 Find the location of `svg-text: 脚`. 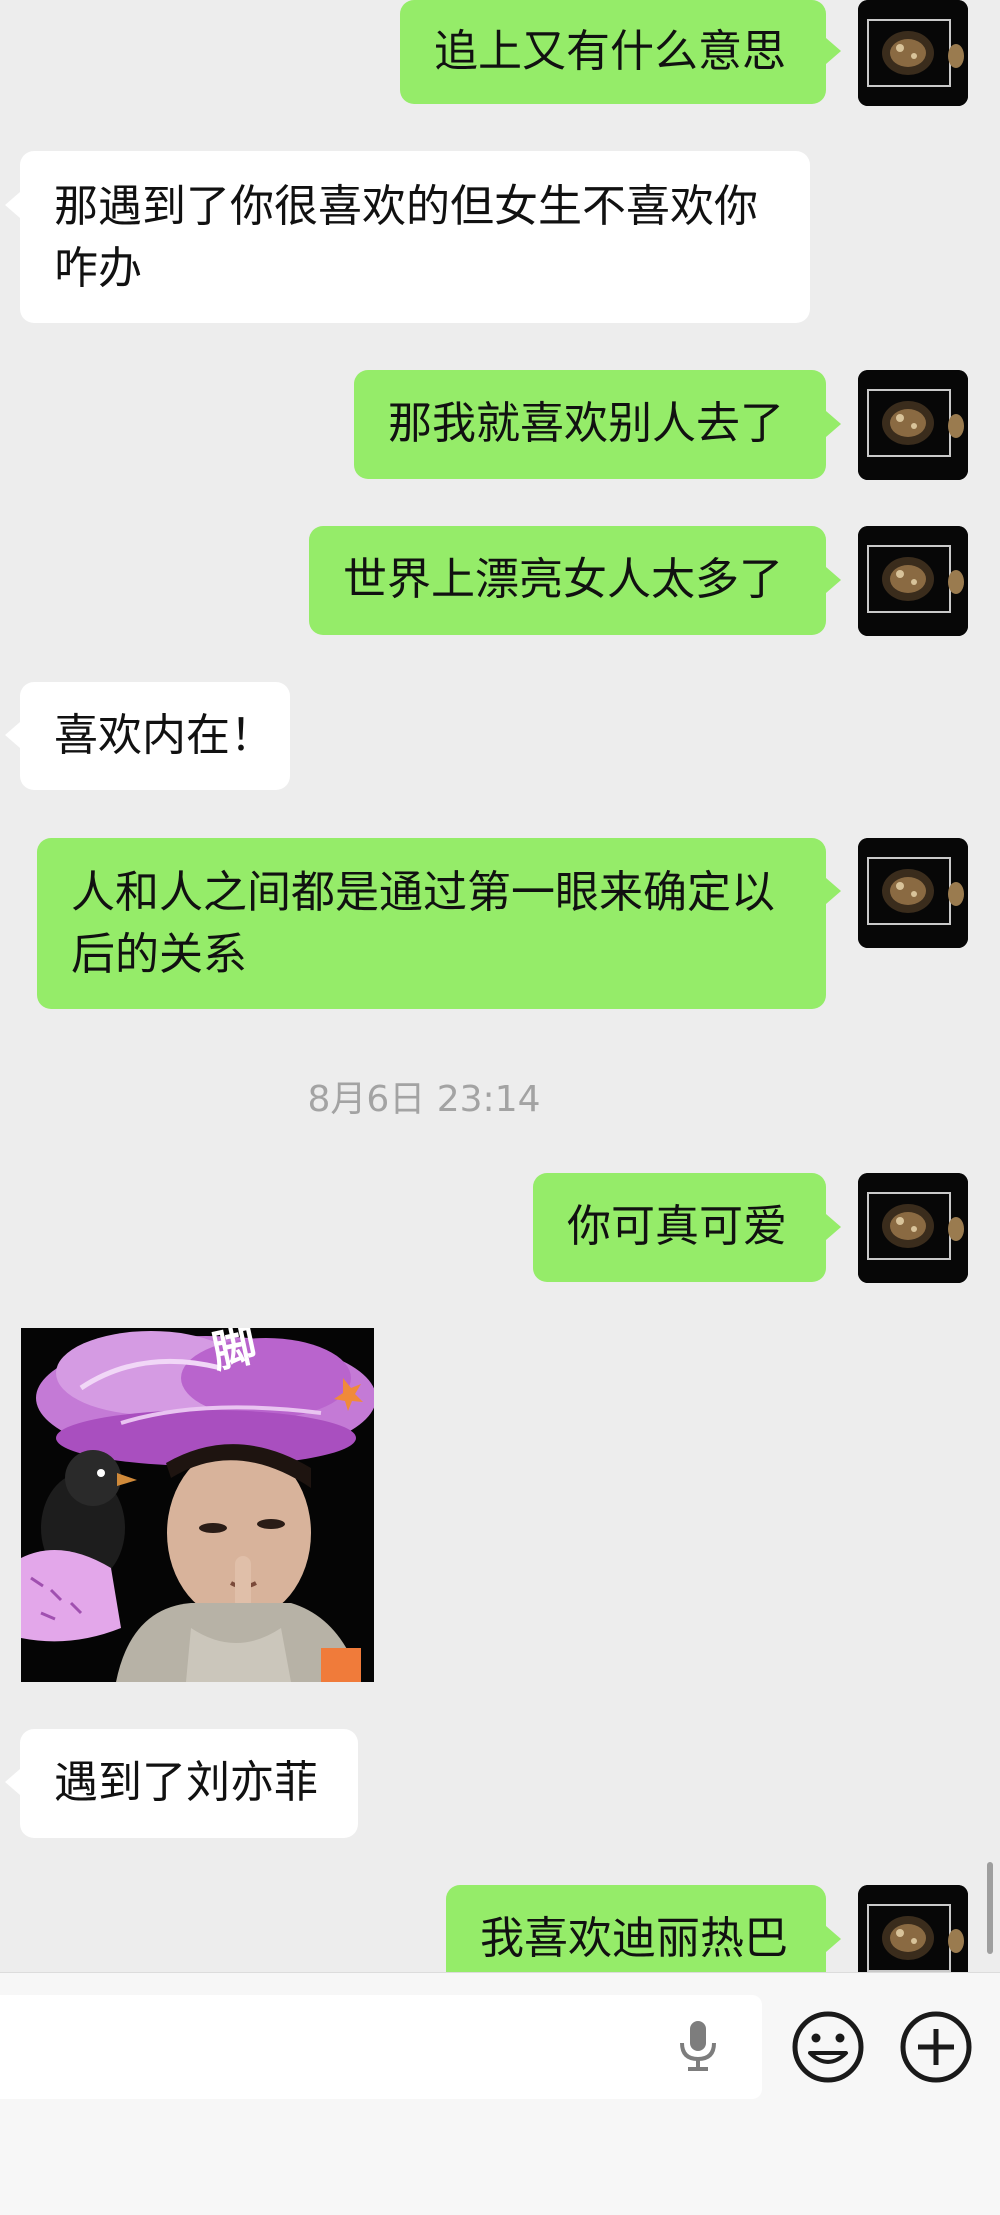

svg-text: 脚 is located at coordinates (234, 1353).